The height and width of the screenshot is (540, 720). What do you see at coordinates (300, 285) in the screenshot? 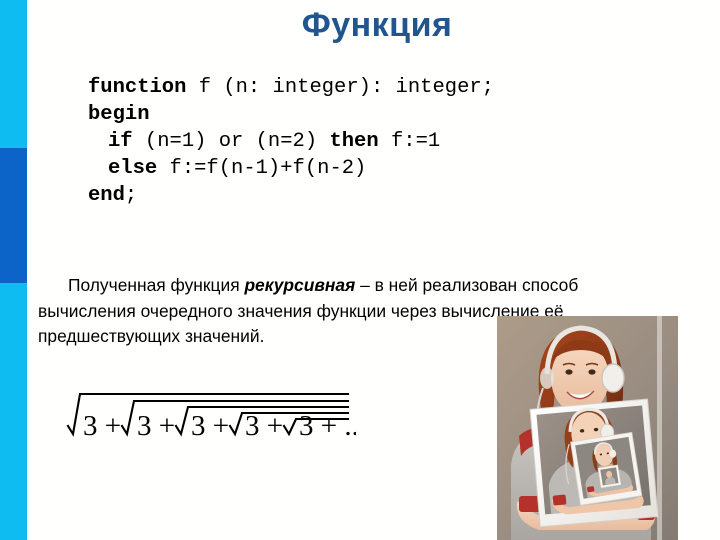
I see `paragraph-emphasis-term: рекурсивная` at bounding box center [300, 285].